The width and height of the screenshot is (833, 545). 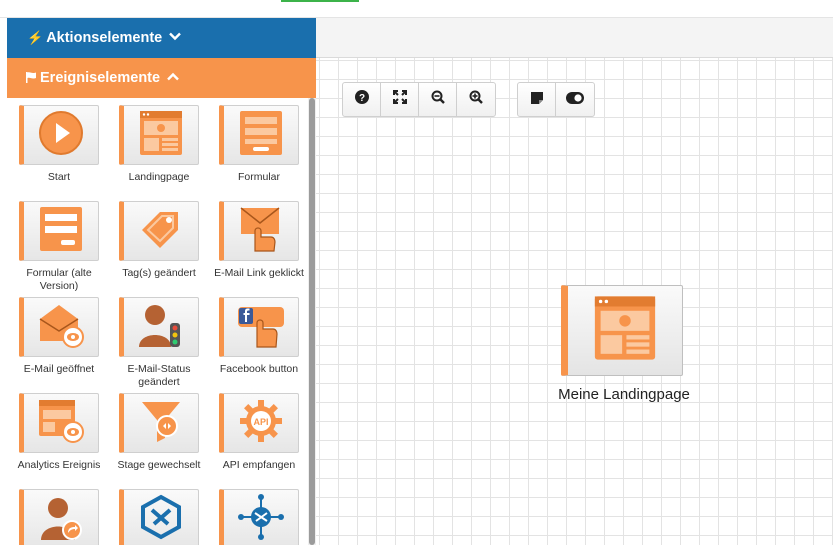 I want to click on old-form-icon, so click(x=61, y=231).